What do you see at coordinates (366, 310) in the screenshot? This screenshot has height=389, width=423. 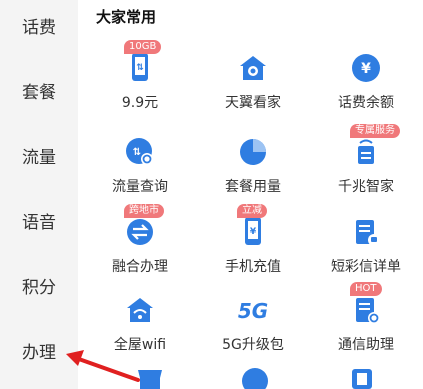 I see `assistant-doc-icon` at bounding box center [366, 310].